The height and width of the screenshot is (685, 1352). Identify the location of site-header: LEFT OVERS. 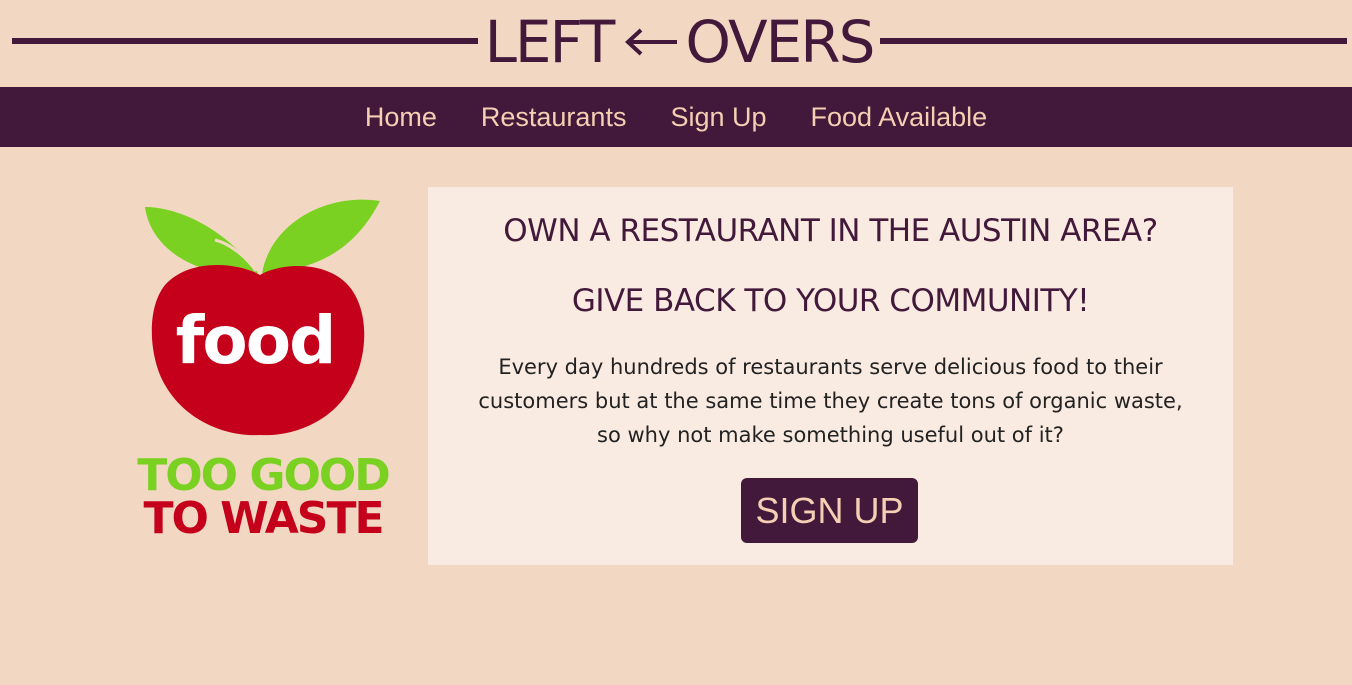
(676, 43).